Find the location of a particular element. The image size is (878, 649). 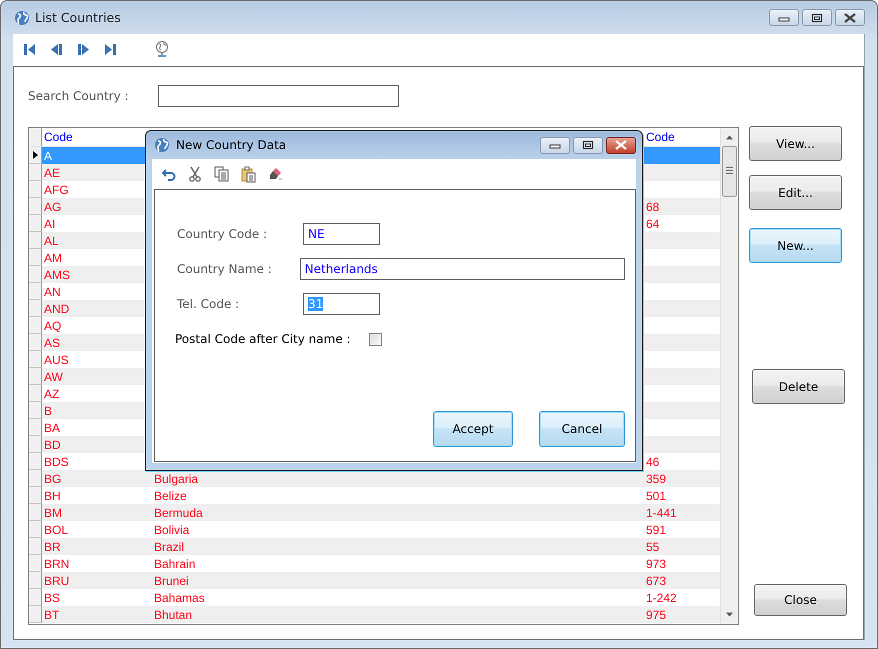

table-cell: BA is located at coordinates (52, 427).